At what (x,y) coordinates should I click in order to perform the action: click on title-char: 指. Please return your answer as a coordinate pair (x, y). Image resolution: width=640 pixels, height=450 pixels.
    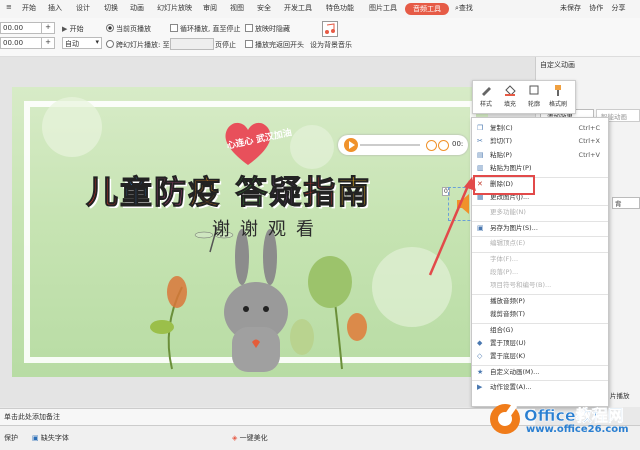
    Looking at the image, I should click on (320, 192).